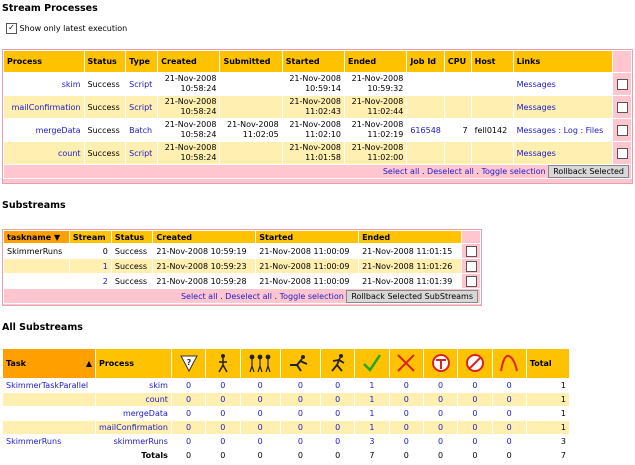  I want to click on process-name-link: count, so click(44, 153).